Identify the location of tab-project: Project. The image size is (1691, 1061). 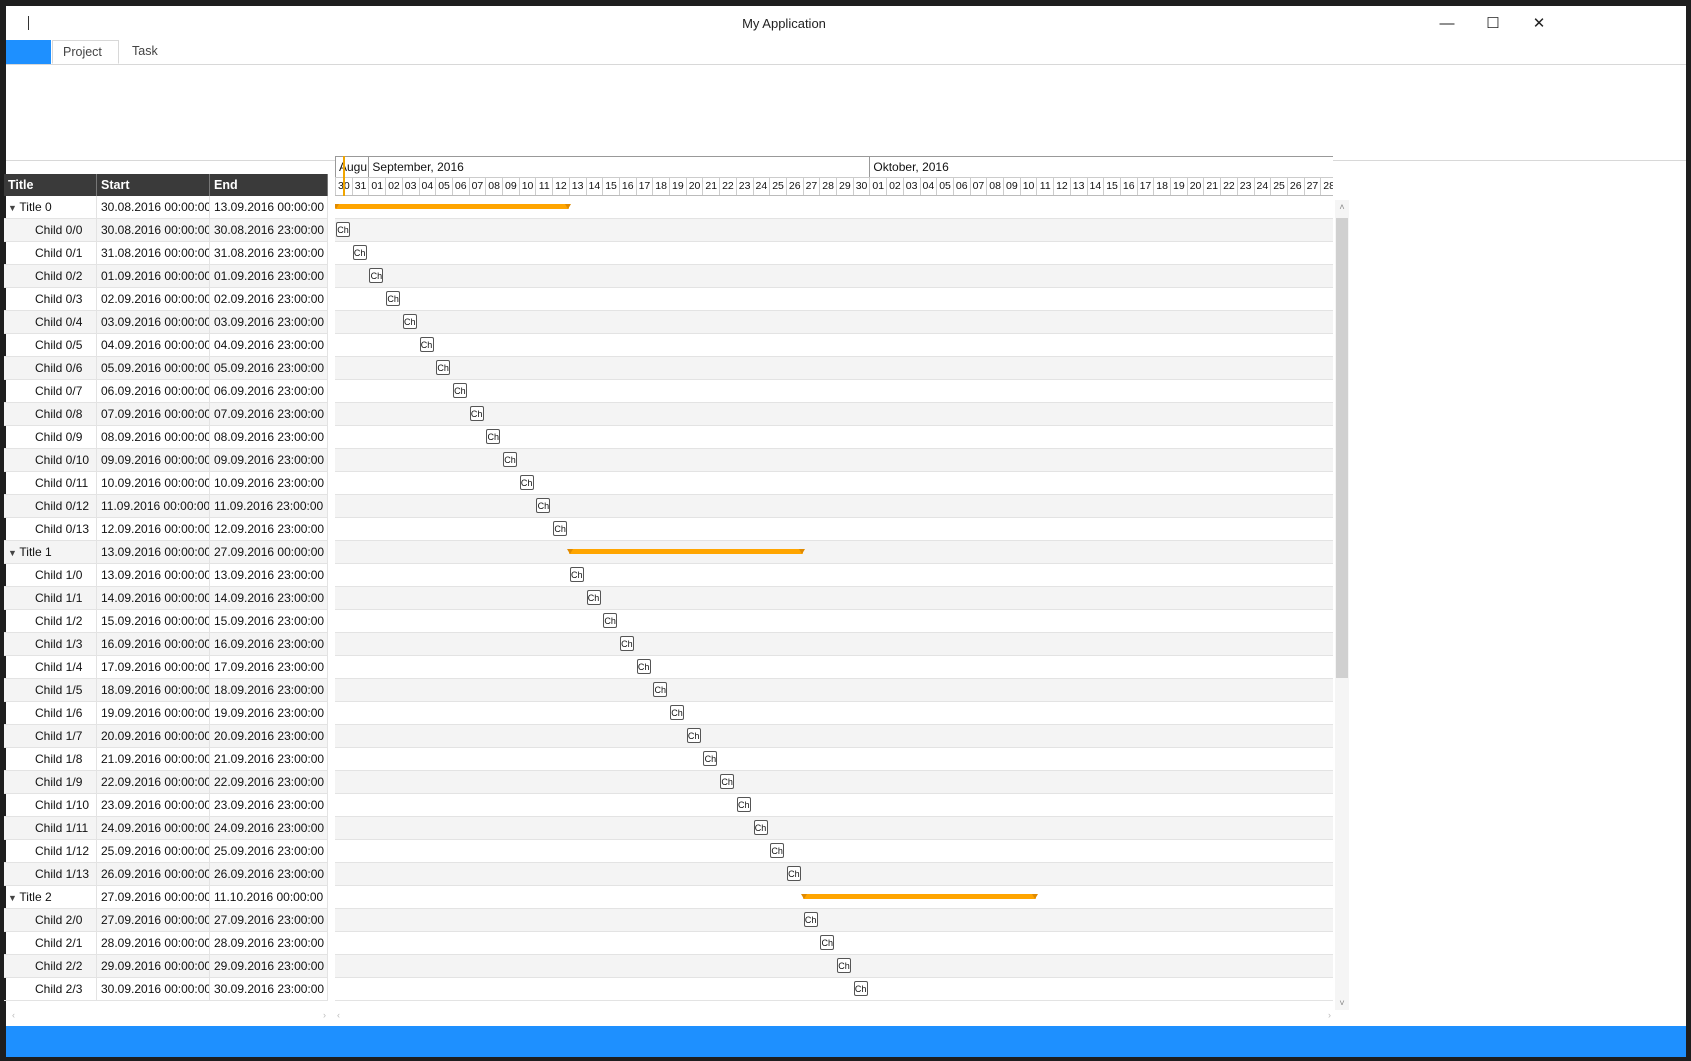
(85, 52).